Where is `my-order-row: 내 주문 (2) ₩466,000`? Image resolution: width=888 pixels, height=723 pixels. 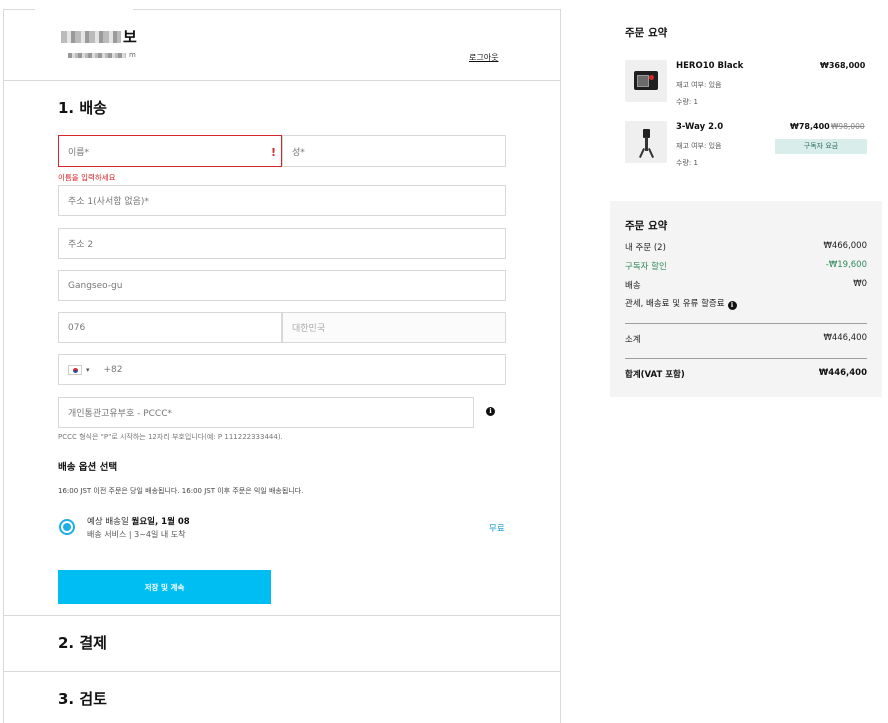 my-order-row: 내 주문 (2) ₩466,000 is located at coordinates (746, 247).